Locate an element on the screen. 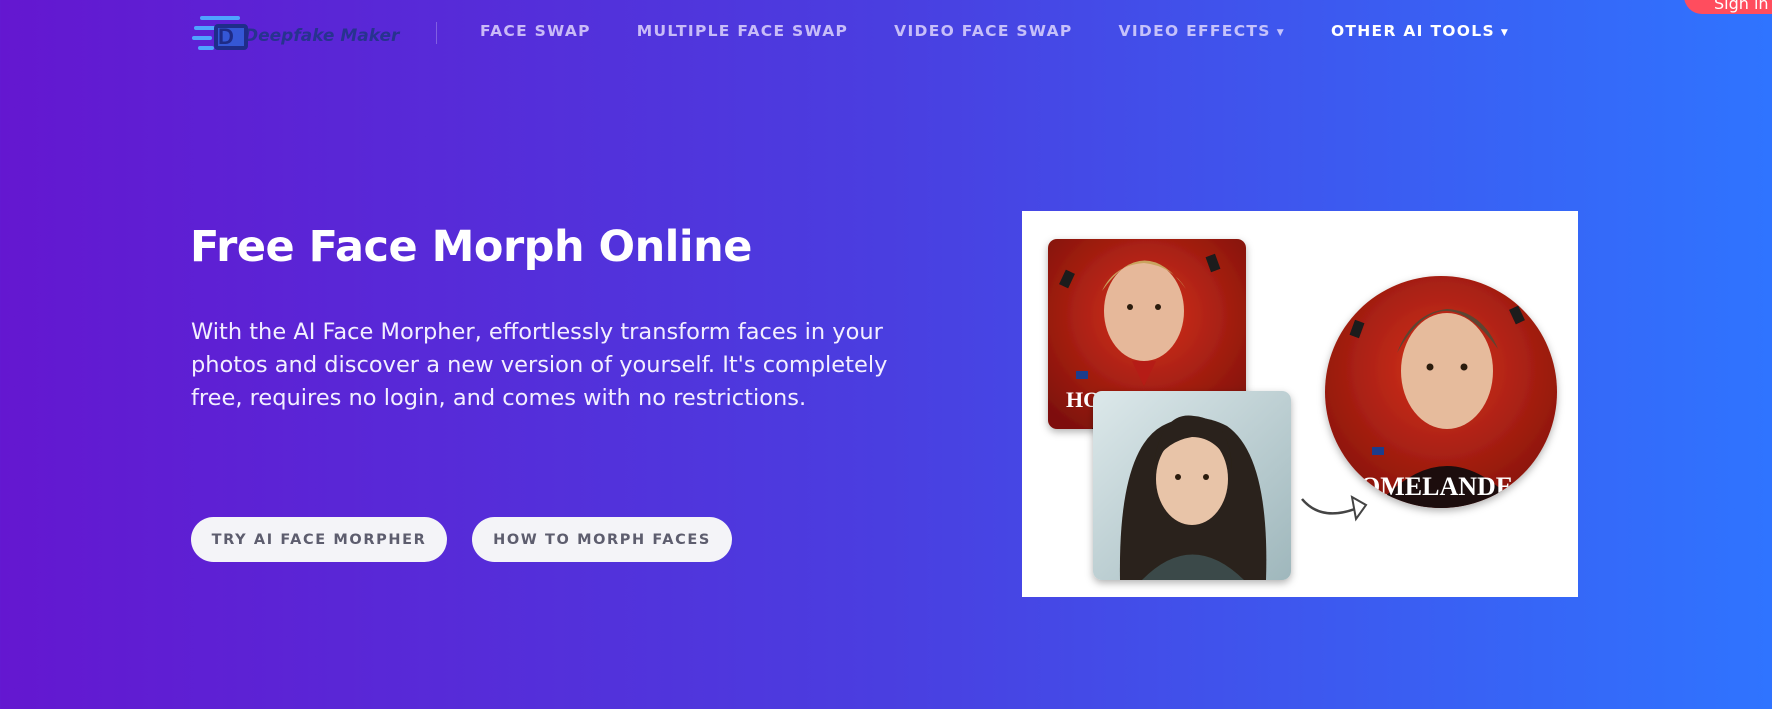 The width and height of the screenshot is (1772, 709). site-logo: D Deepfake Maker is located at coordinates (295, 33).